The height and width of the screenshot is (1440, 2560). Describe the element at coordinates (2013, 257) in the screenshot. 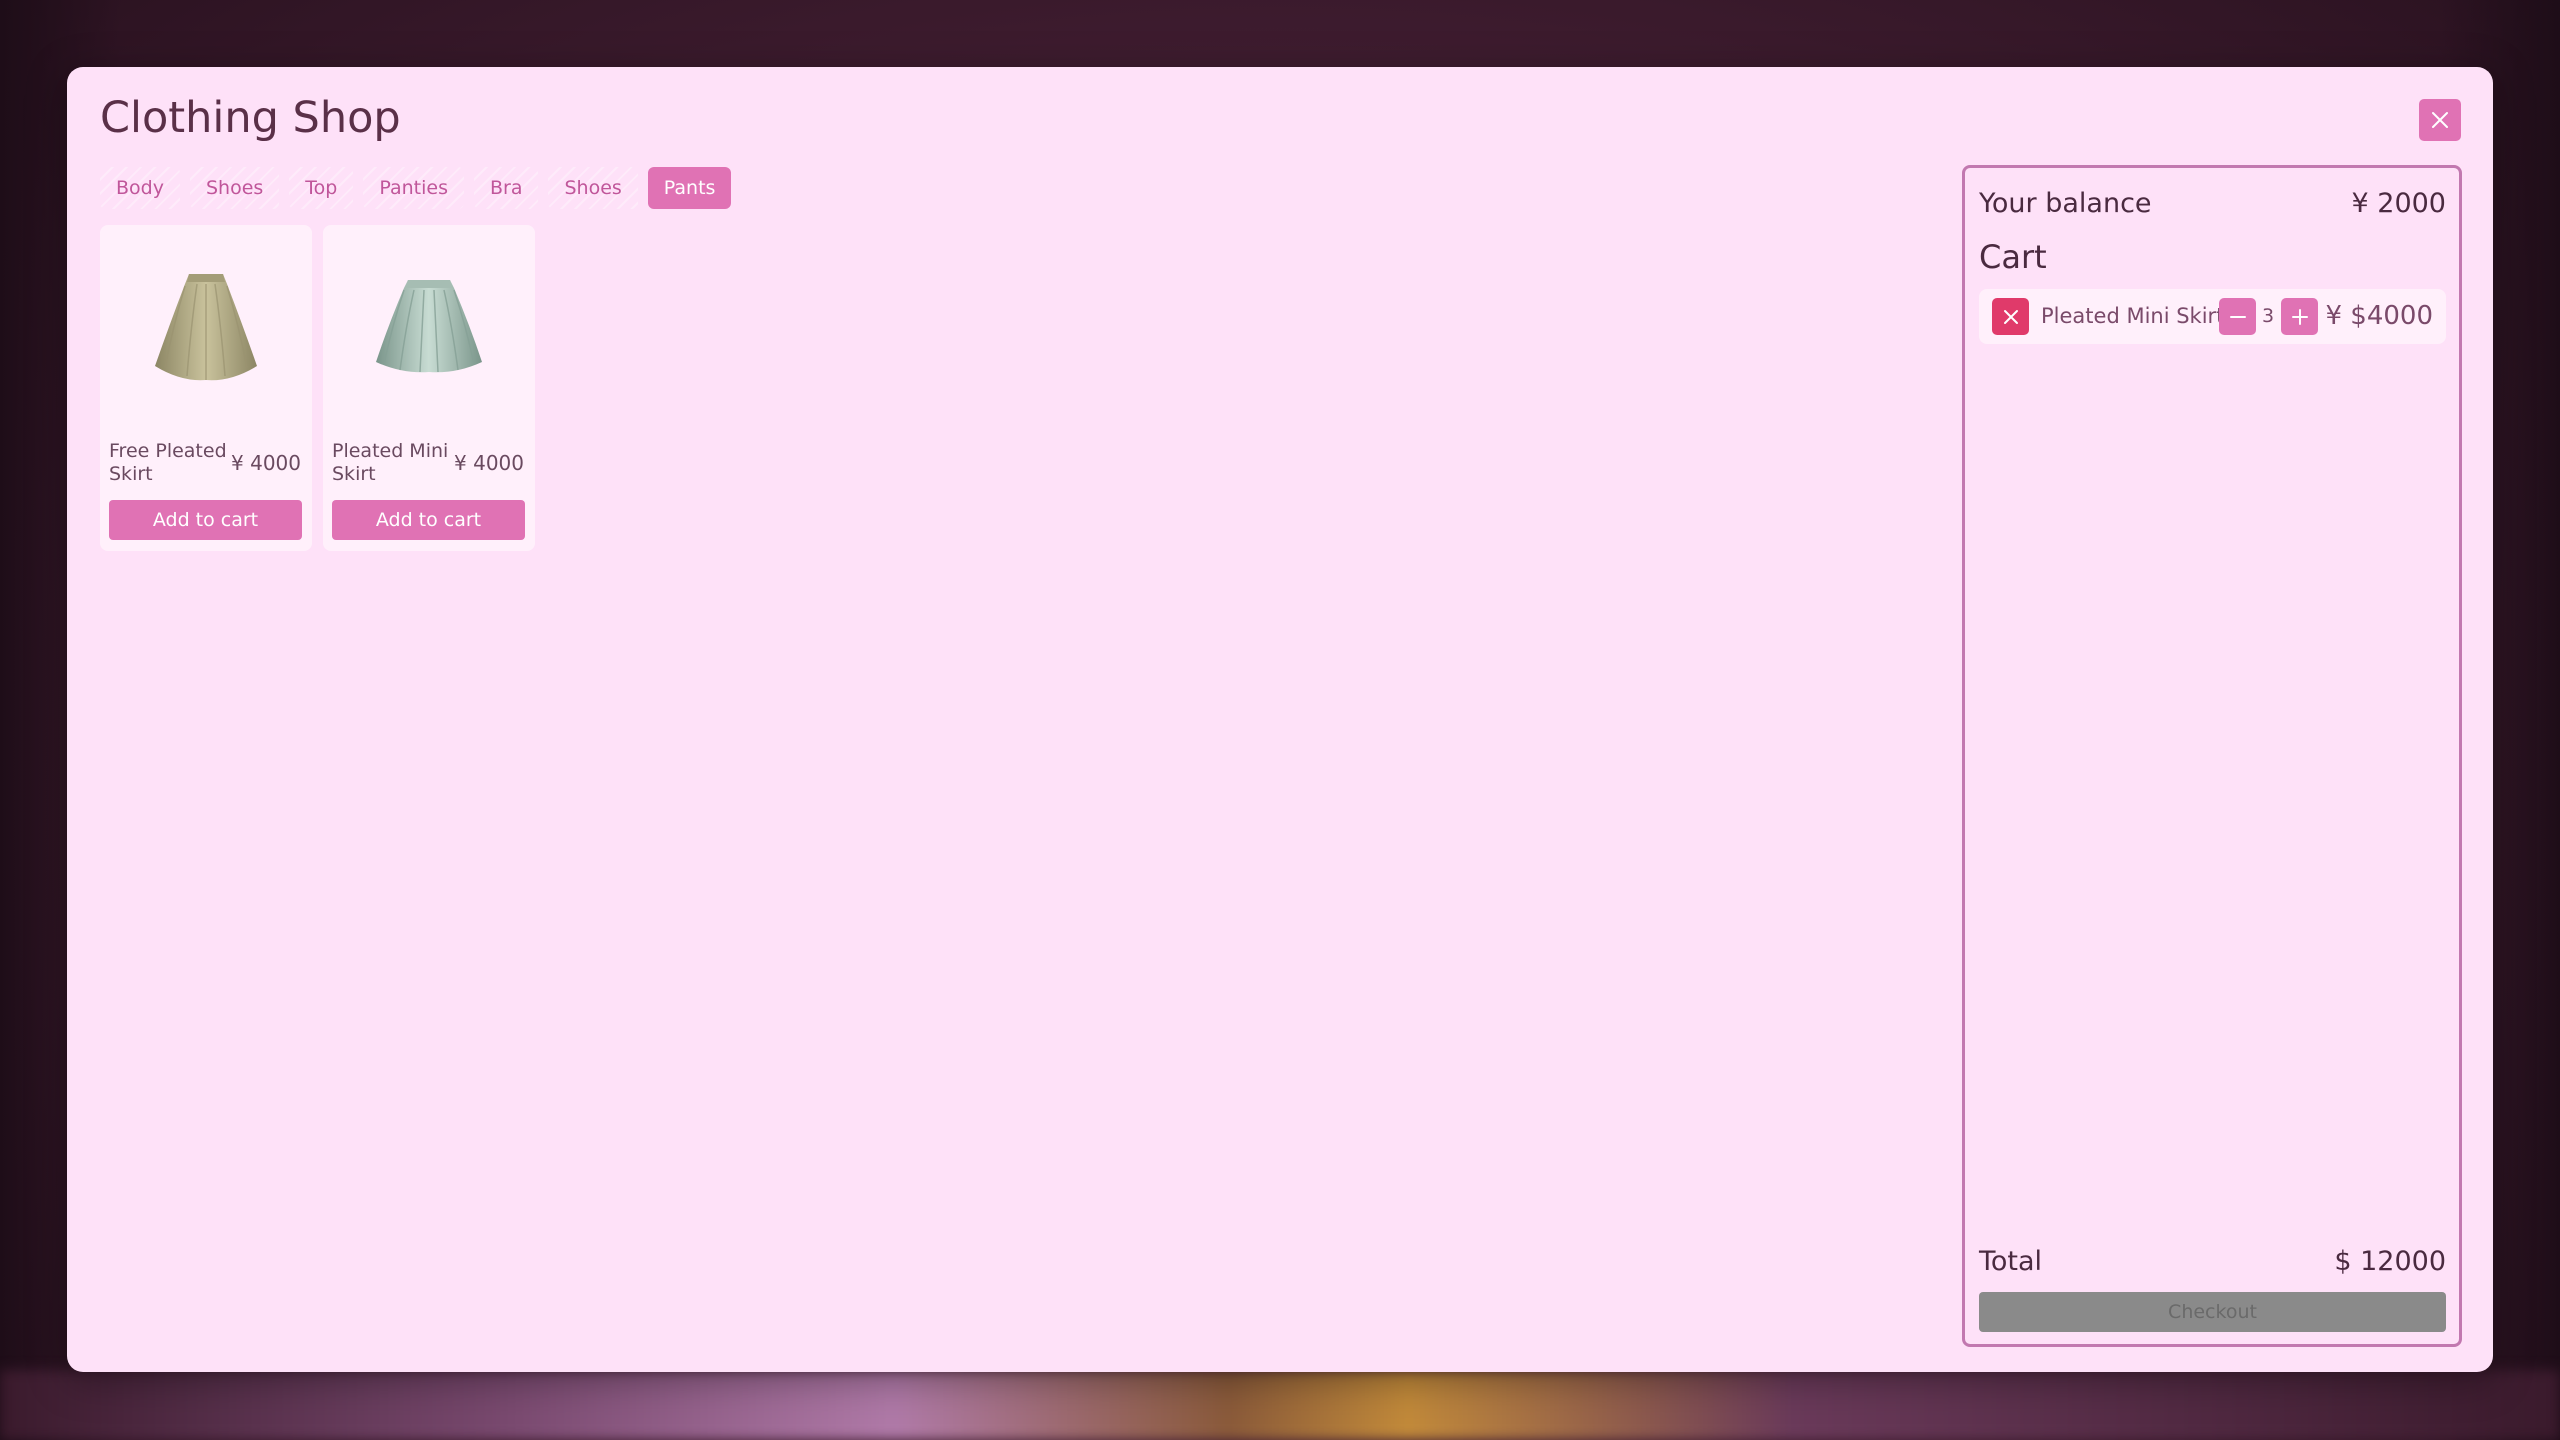

I see `cart-title: Cart` at that location.